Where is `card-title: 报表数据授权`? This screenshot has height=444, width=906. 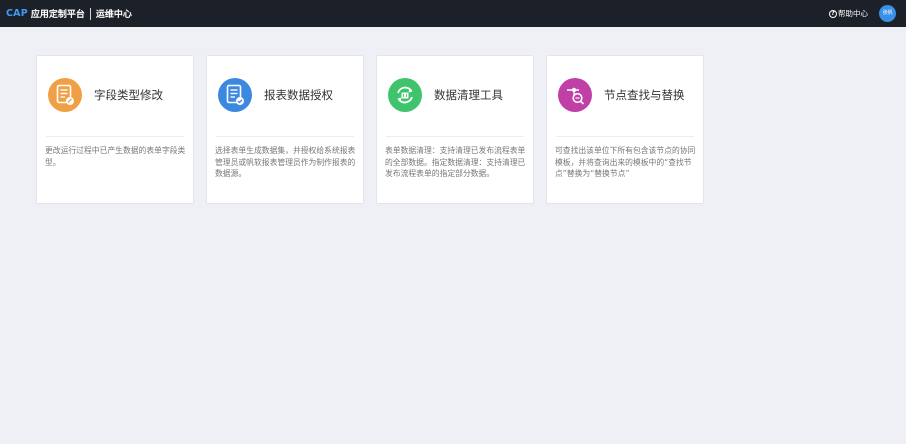 card-title: 报表数据授权 is located at coordinates (298, 95).